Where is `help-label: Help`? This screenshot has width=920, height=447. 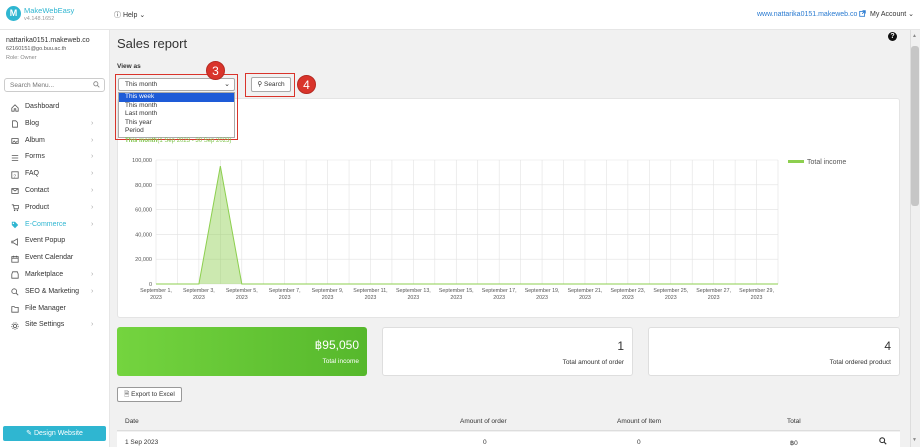 help-label: Help is located at coordinates (130, 15).